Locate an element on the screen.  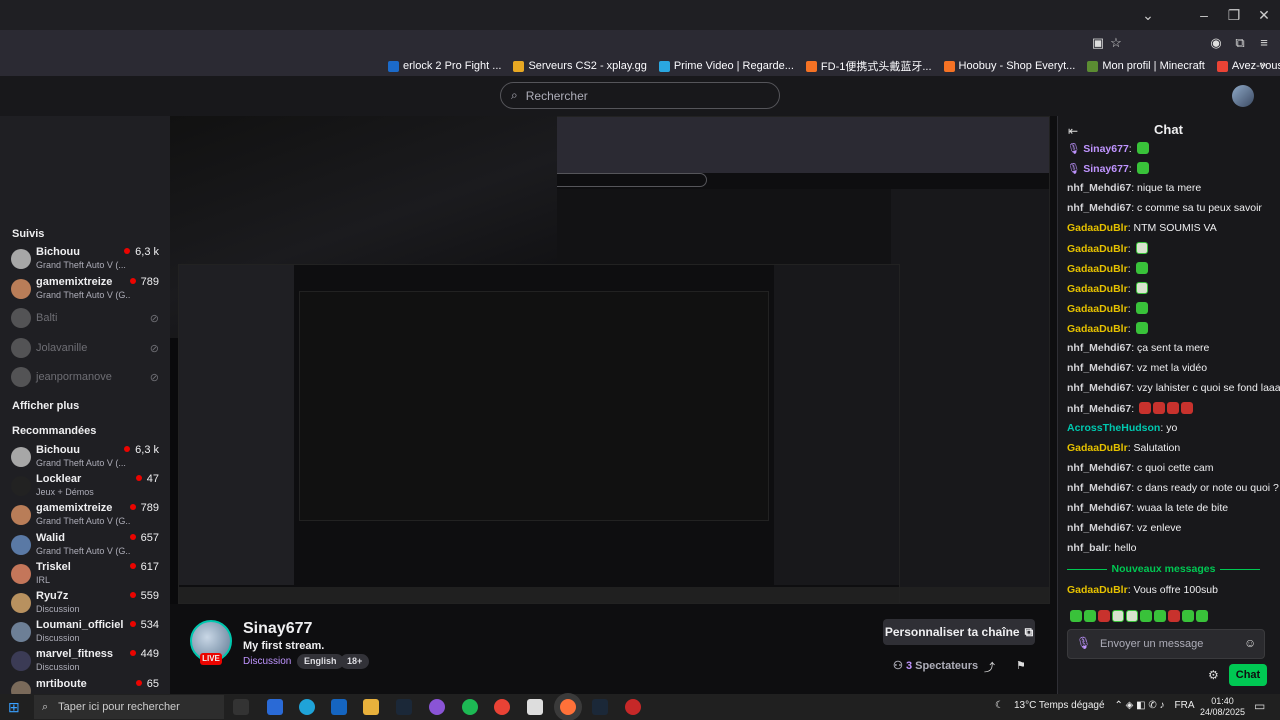
microphone-icon: 🎙 is located at coordinates (1083, 643).